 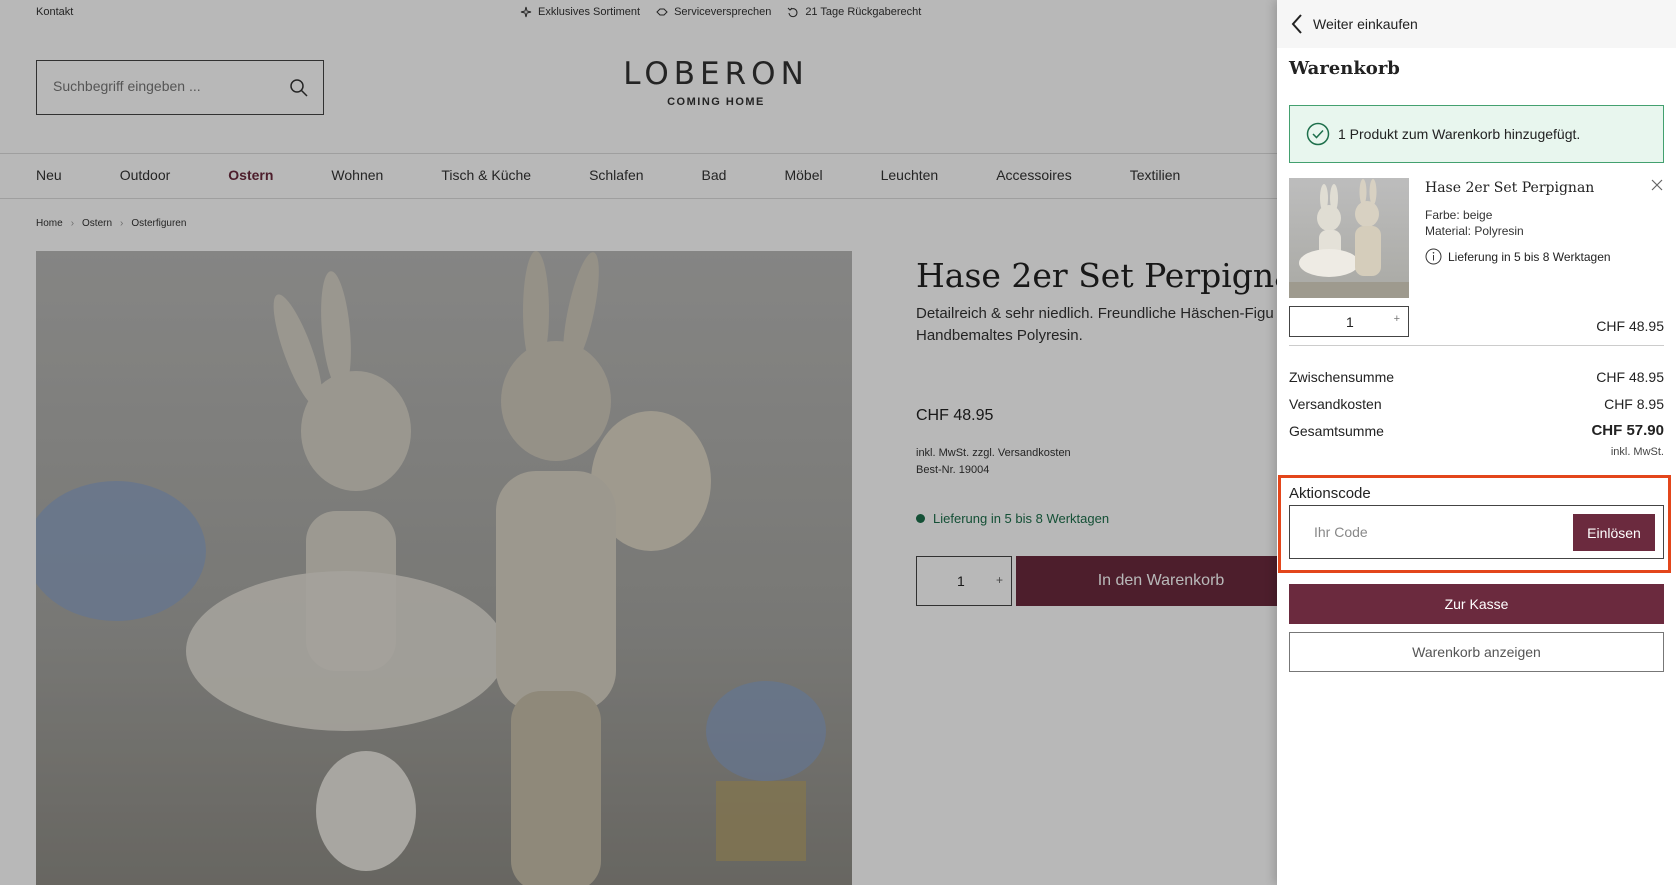 What do you see at coordinates (1424, 532) in the screenshot?
I see `promo-code-input` at bounding box center [1424, 532].